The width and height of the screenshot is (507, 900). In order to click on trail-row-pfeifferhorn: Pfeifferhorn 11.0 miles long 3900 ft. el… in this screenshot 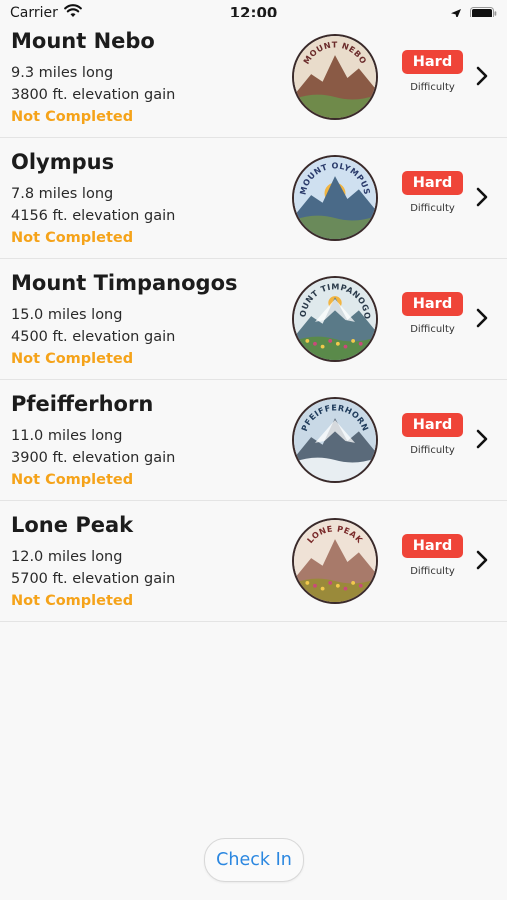, I will do `click(253, 440)`.